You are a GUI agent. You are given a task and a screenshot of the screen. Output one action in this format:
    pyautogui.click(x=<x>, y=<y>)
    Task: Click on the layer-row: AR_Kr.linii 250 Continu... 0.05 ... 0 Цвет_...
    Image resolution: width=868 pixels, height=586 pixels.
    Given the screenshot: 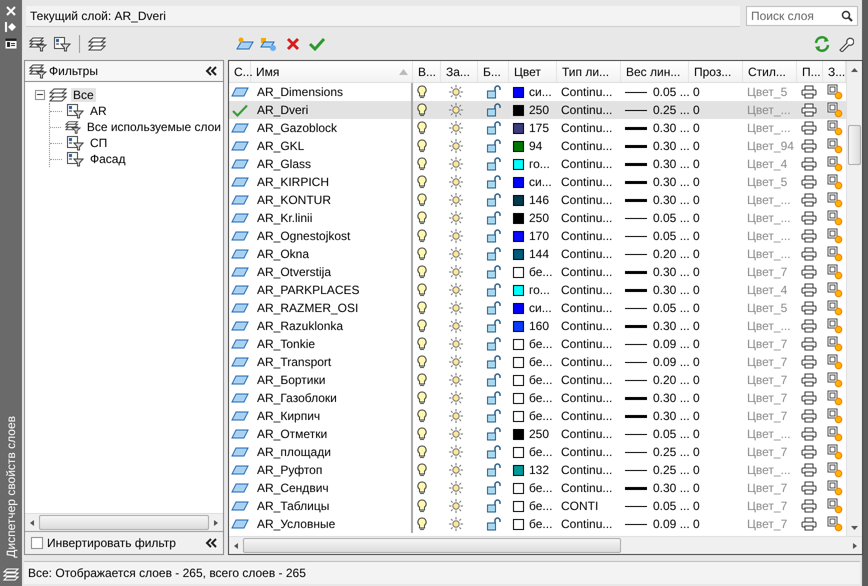 What is the action you would take?
    pyautogui.click(x=537, y=218)
    